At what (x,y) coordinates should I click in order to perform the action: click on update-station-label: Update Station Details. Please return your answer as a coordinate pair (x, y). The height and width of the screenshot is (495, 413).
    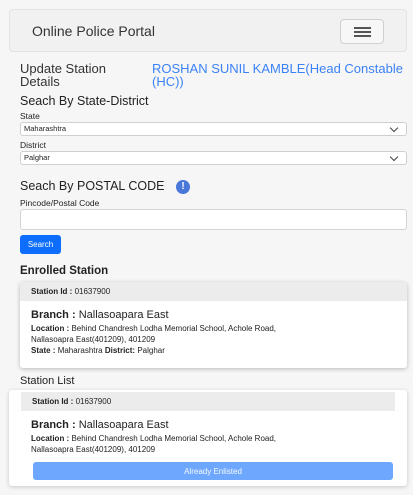
    Looking at the image, I should click on (63, 75).